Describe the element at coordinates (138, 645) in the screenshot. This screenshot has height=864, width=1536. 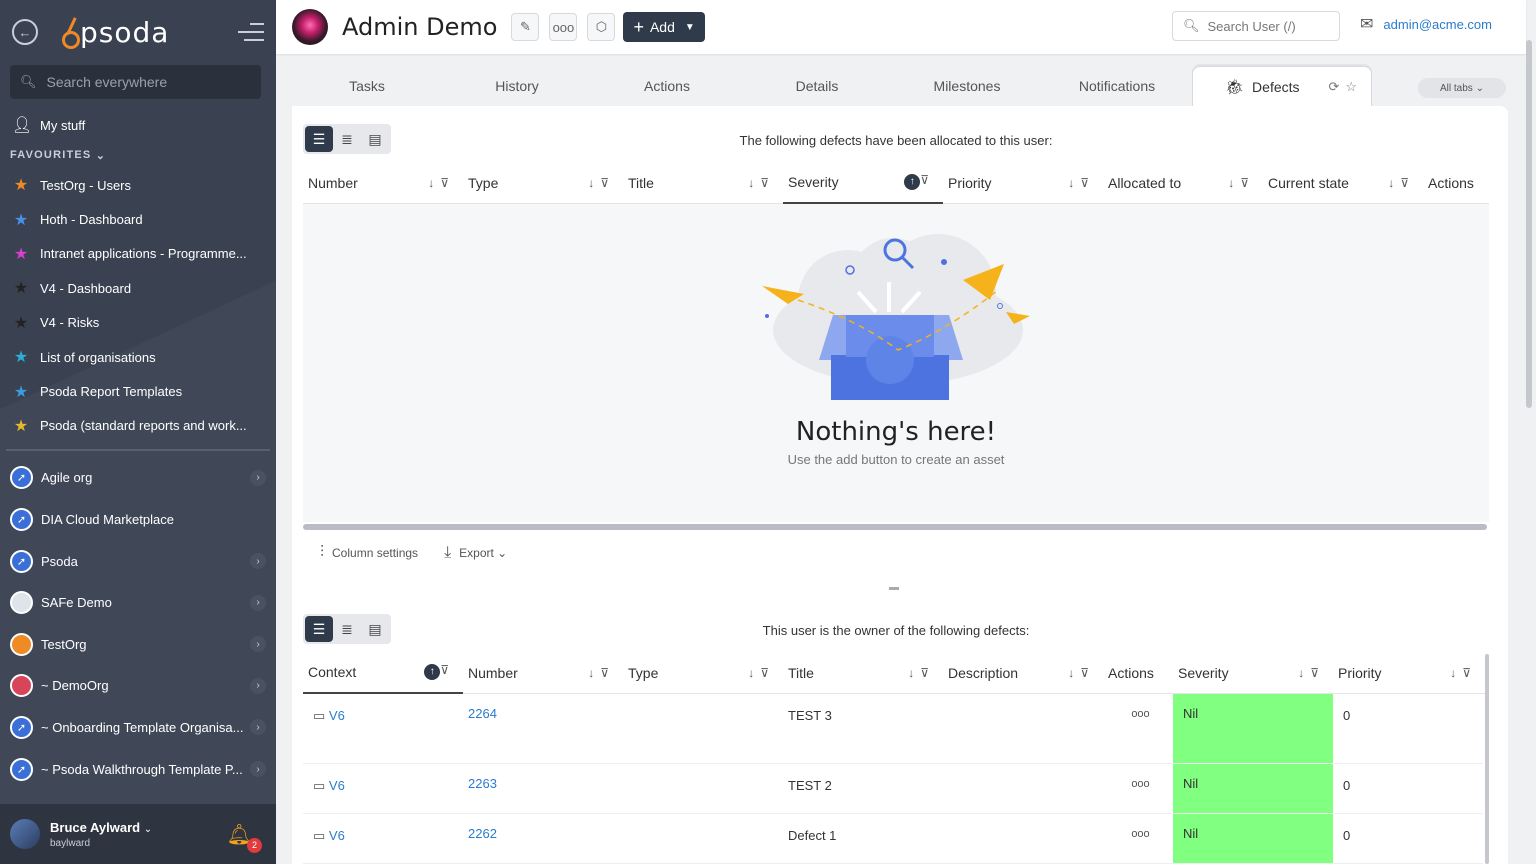
I see `org-item: TestOrg ›` at that location.